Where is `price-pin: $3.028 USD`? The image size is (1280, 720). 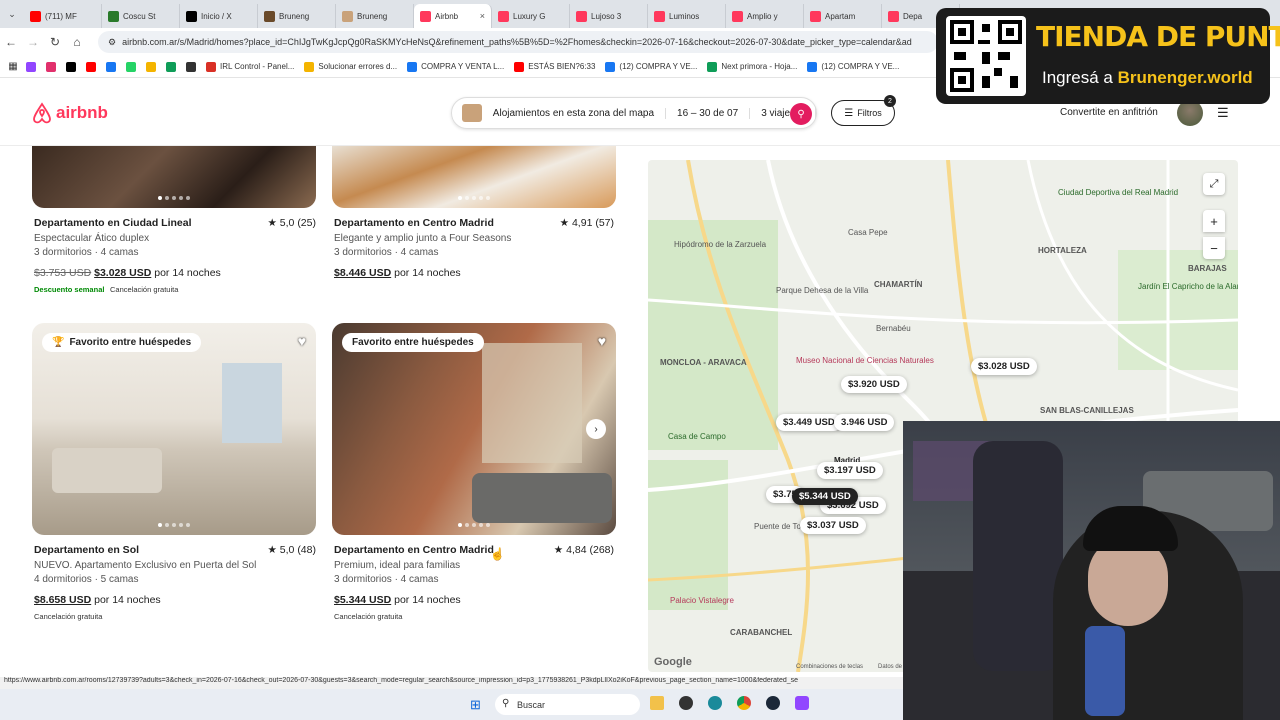 price-pin: $3.028 USD is located at coordinates (1004, 366).